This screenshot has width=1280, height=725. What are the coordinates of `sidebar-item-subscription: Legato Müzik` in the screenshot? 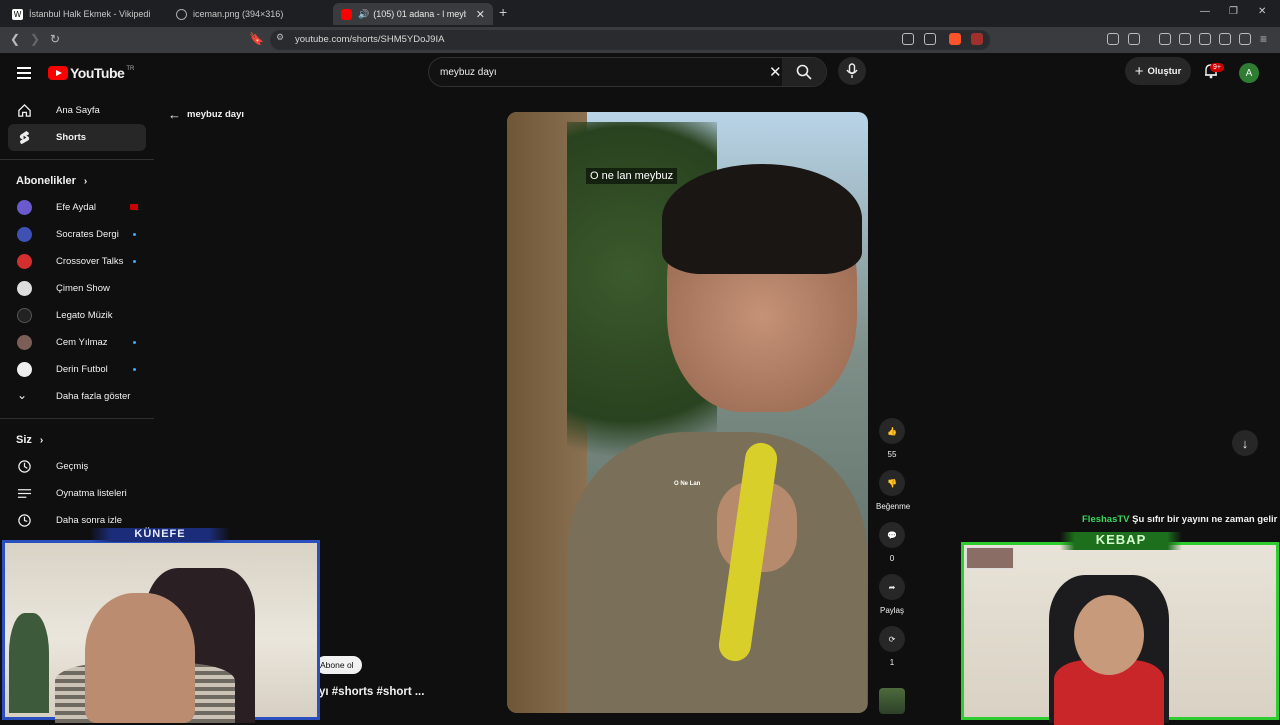 It's located at (77, 315).